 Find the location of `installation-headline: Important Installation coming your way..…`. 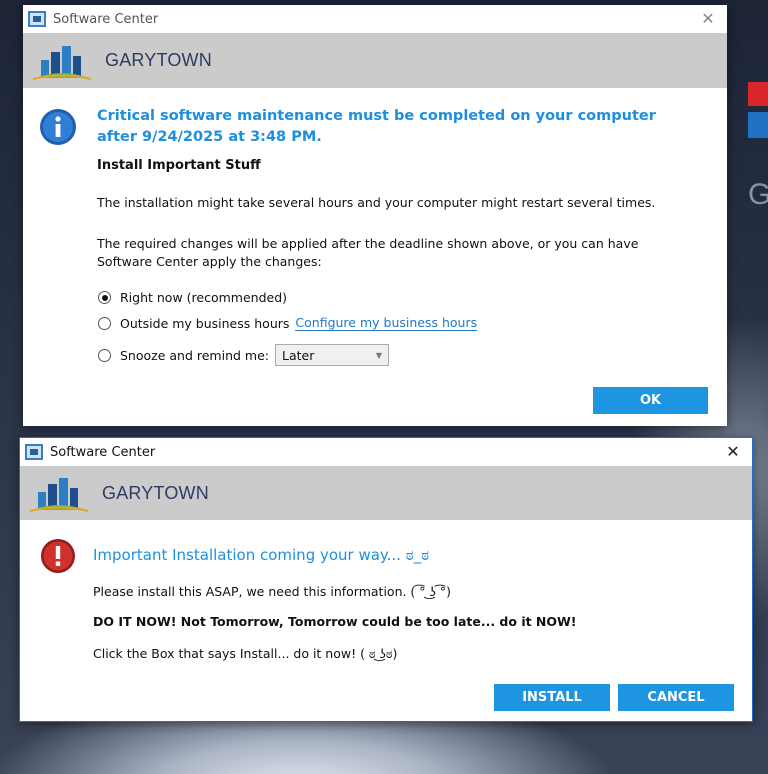

installation-headline: Important Installation coming your way..… is located at coordinates (261, 555).